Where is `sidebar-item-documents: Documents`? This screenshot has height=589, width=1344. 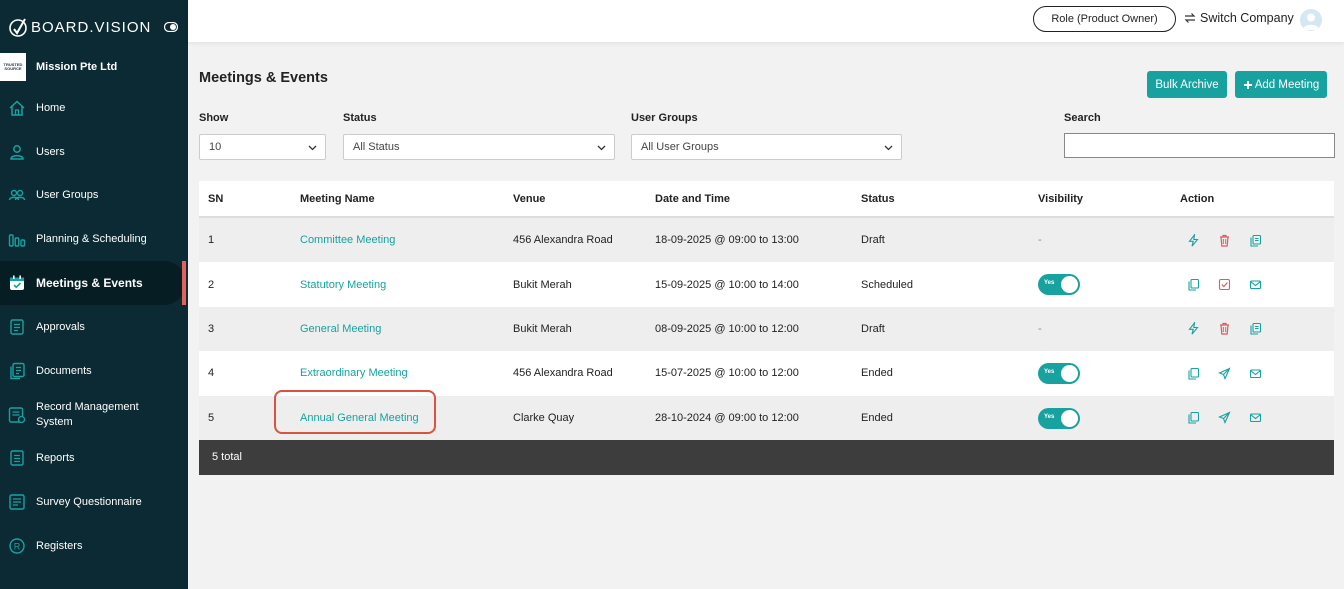
sidebar-item-documents: Documents is located at coordinates (94, 371).